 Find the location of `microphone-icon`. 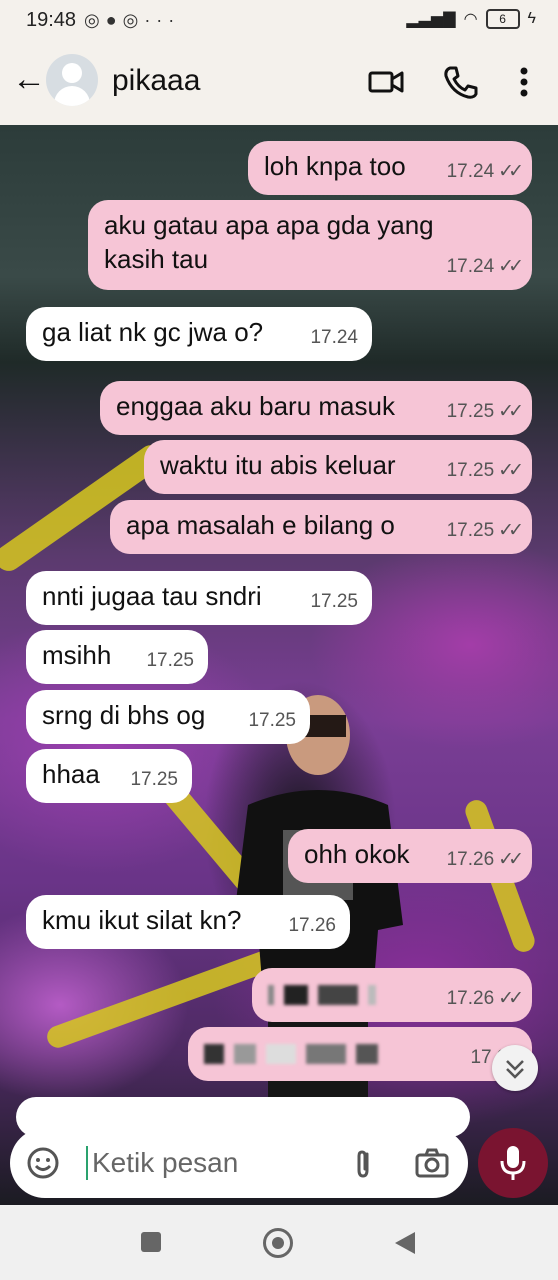

microphone-icon is located at coordinates (513, 1163).